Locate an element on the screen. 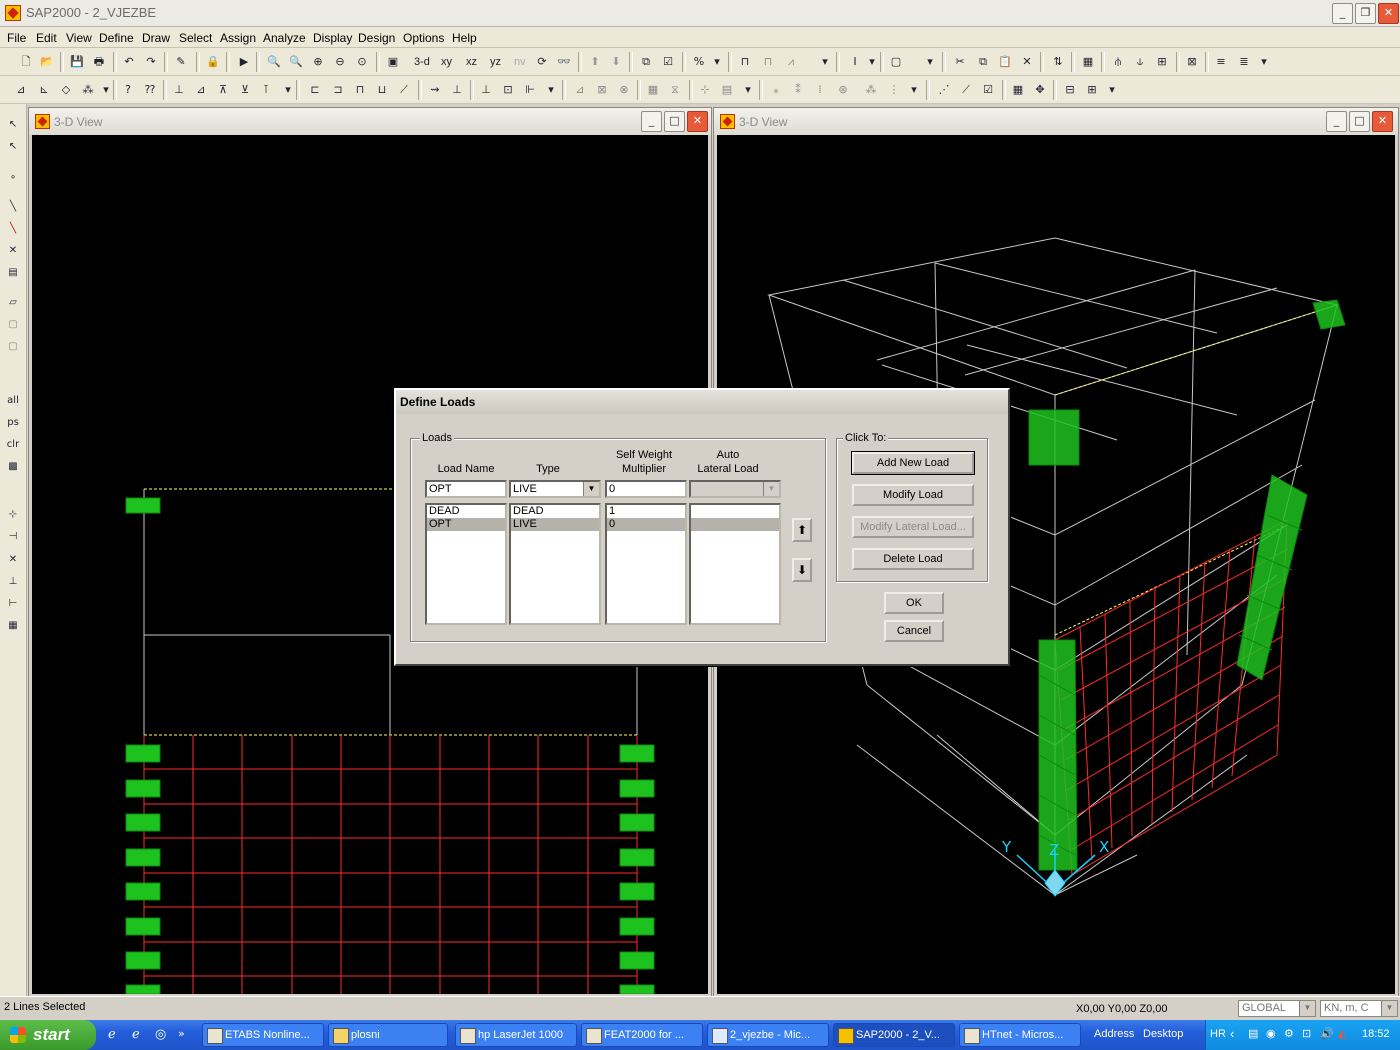 This screenshot has height=1050, width=1400. design4-icon: ⊛ is located at coordinates (843, 90).